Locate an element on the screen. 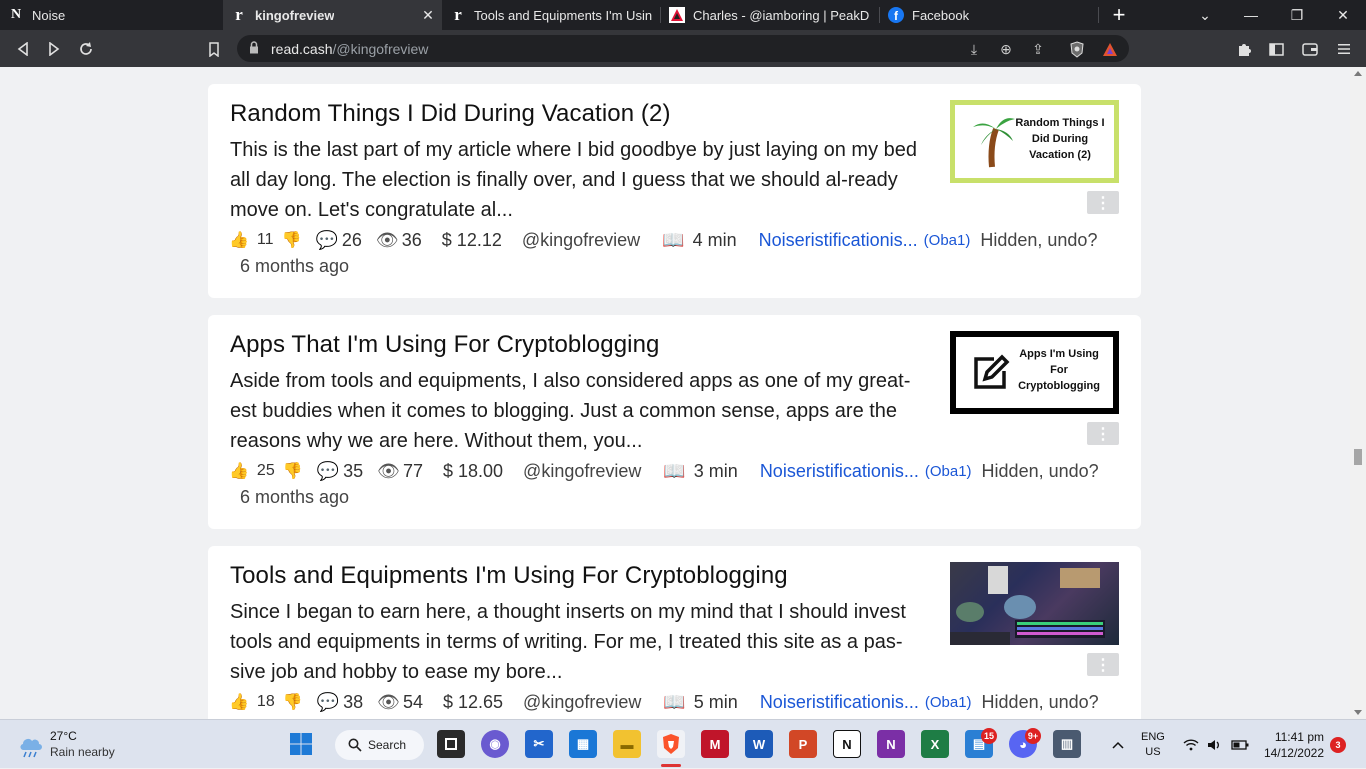 This screenshot has height=769, width=1366. task-view-icon is located at coordinates (451, 744).